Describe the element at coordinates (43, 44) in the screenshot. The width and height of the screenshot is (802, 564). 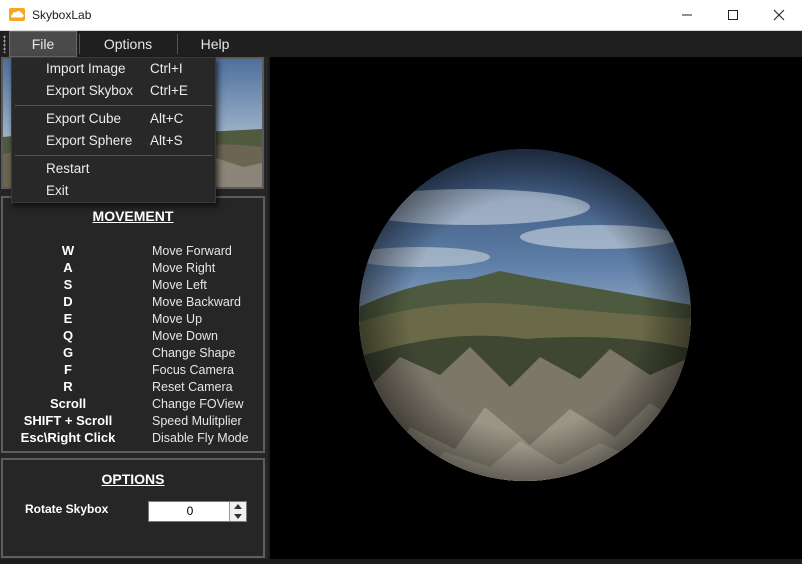
I see `menu-file: File` at that location.